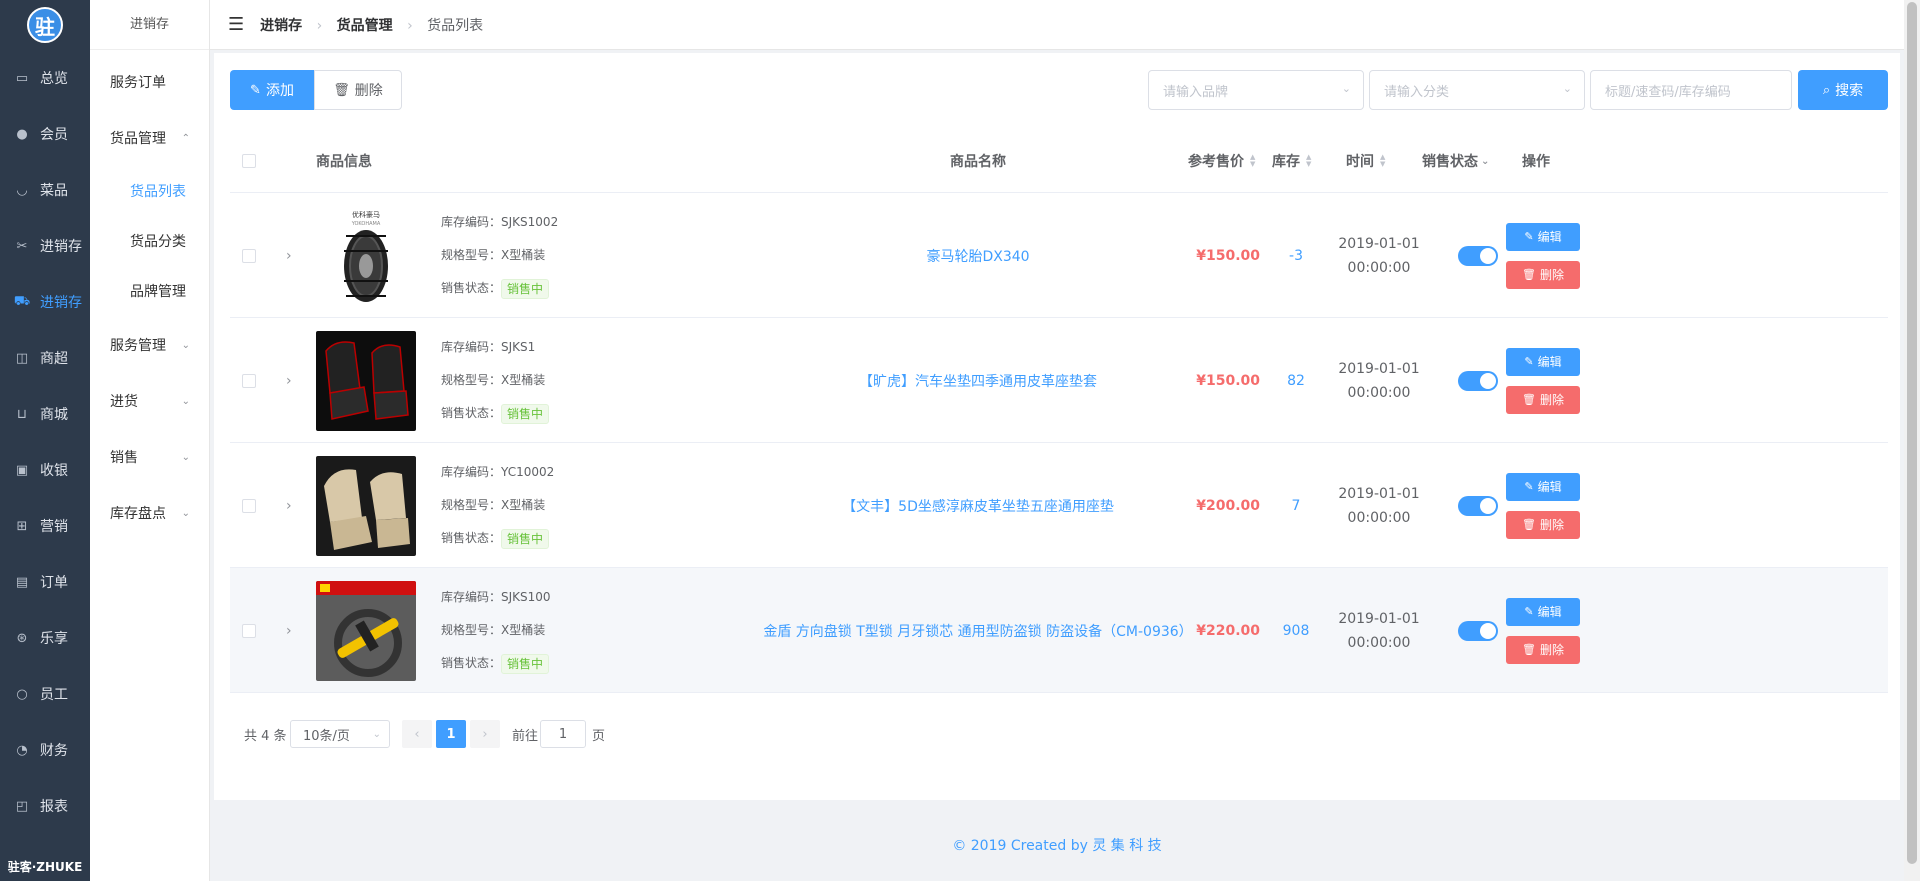 The image size is (1920, 881). What do you see at coordinates (365, 26) in the screenshot?
I see `breadcrumb-item: 货品管理` at bounding box center [365, 26].